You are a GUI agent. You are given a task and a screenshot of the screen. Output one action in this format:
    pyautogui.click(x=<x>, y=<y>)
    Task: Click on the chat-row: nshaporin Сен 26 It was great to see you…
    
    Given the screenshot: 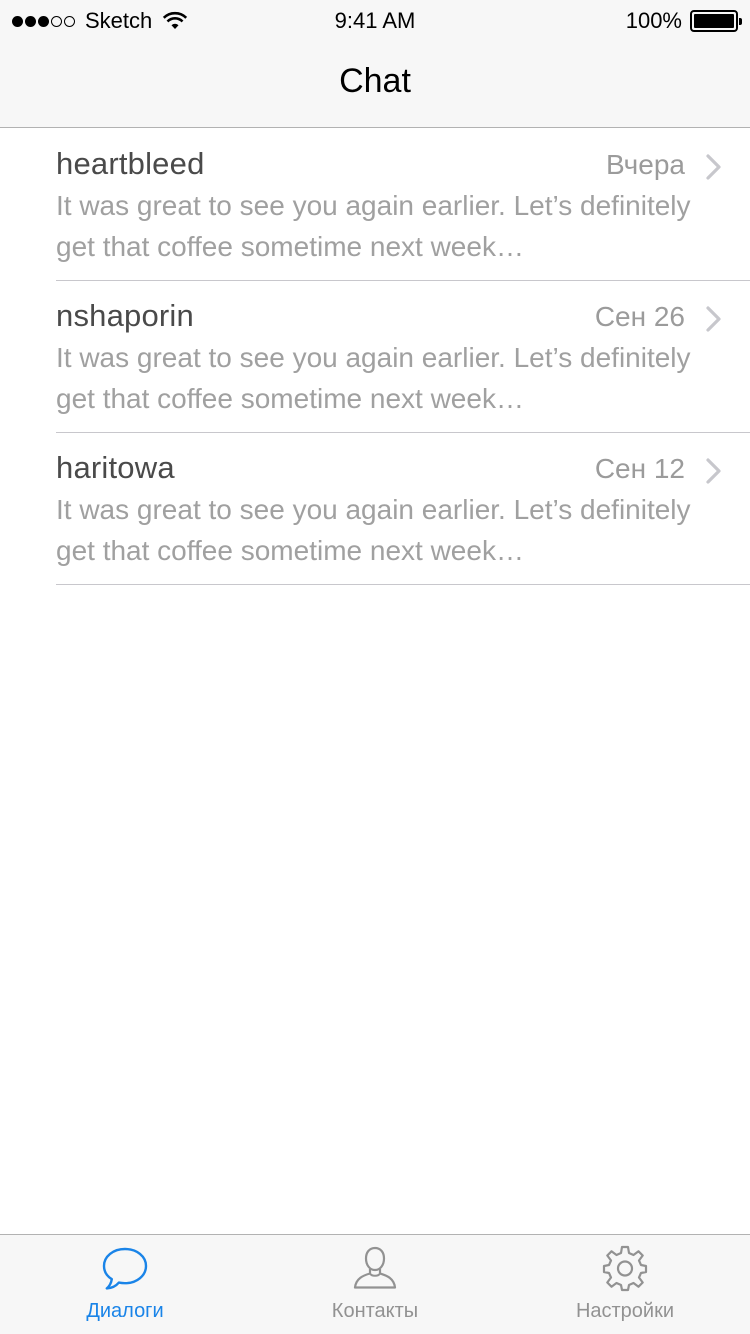 What is the action you would take?
    pyautogui.click(x=375, y=357)
    